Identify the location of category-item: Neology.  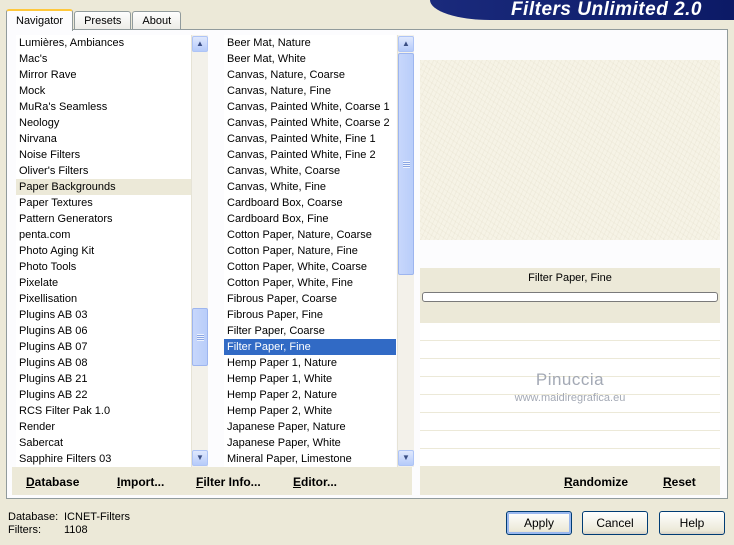
(103, 123).